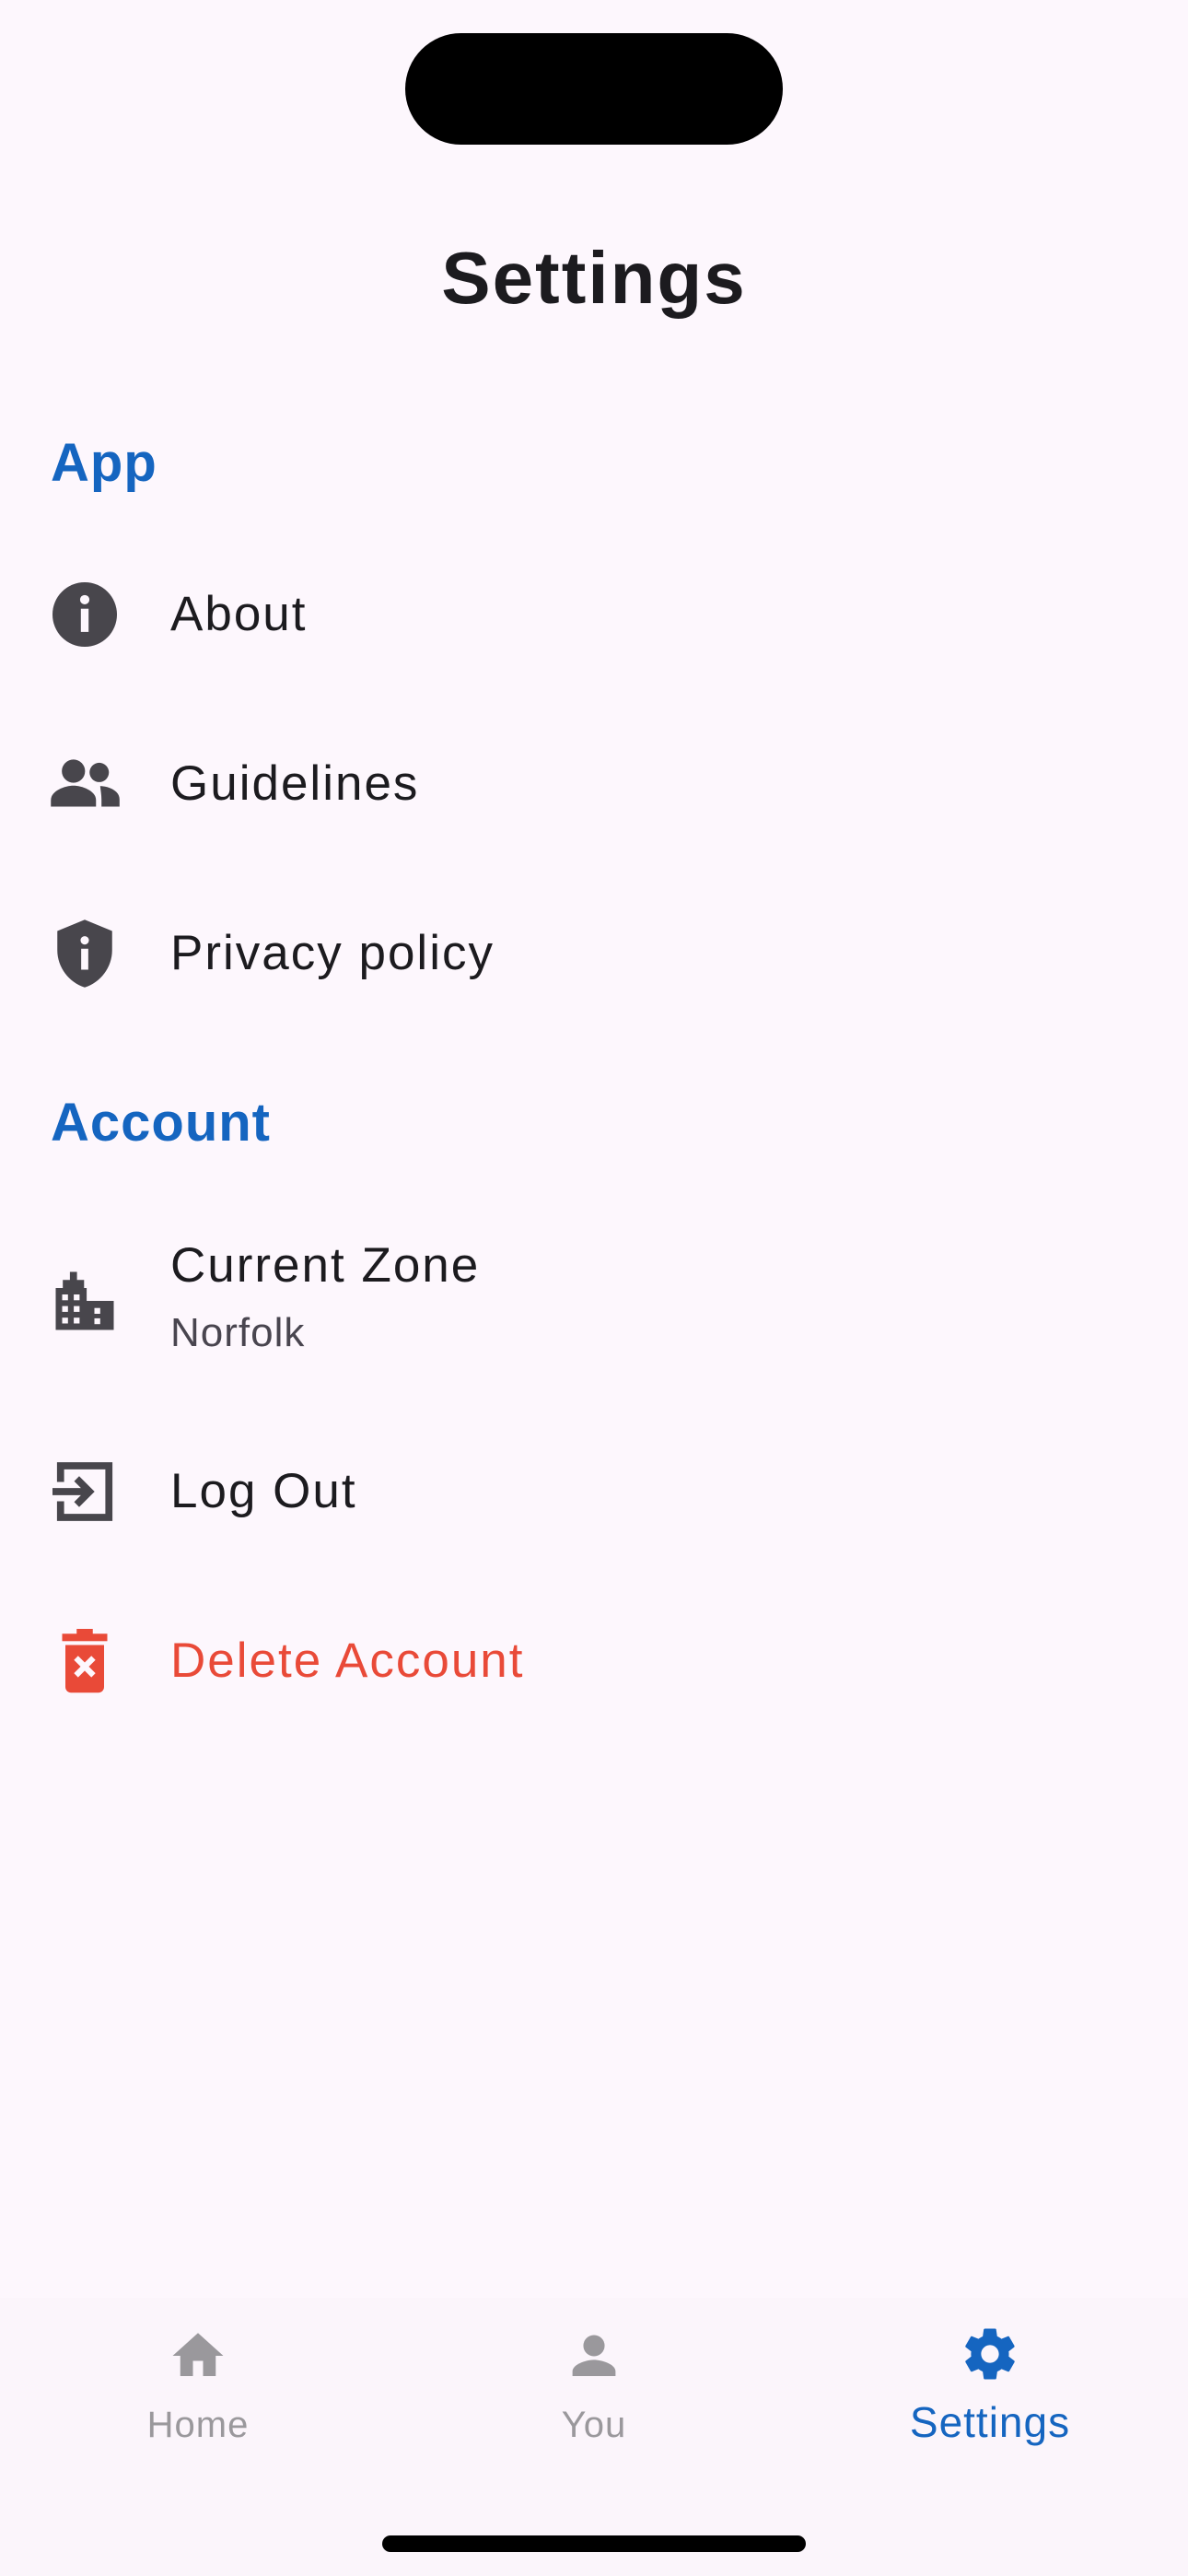 This screenshot has height=2576, width=1188. What do you see at coordinates (325, 1265) in the screenshot?
I see `settings-item-label: Current Zone` at bounding box center [325, 1265].